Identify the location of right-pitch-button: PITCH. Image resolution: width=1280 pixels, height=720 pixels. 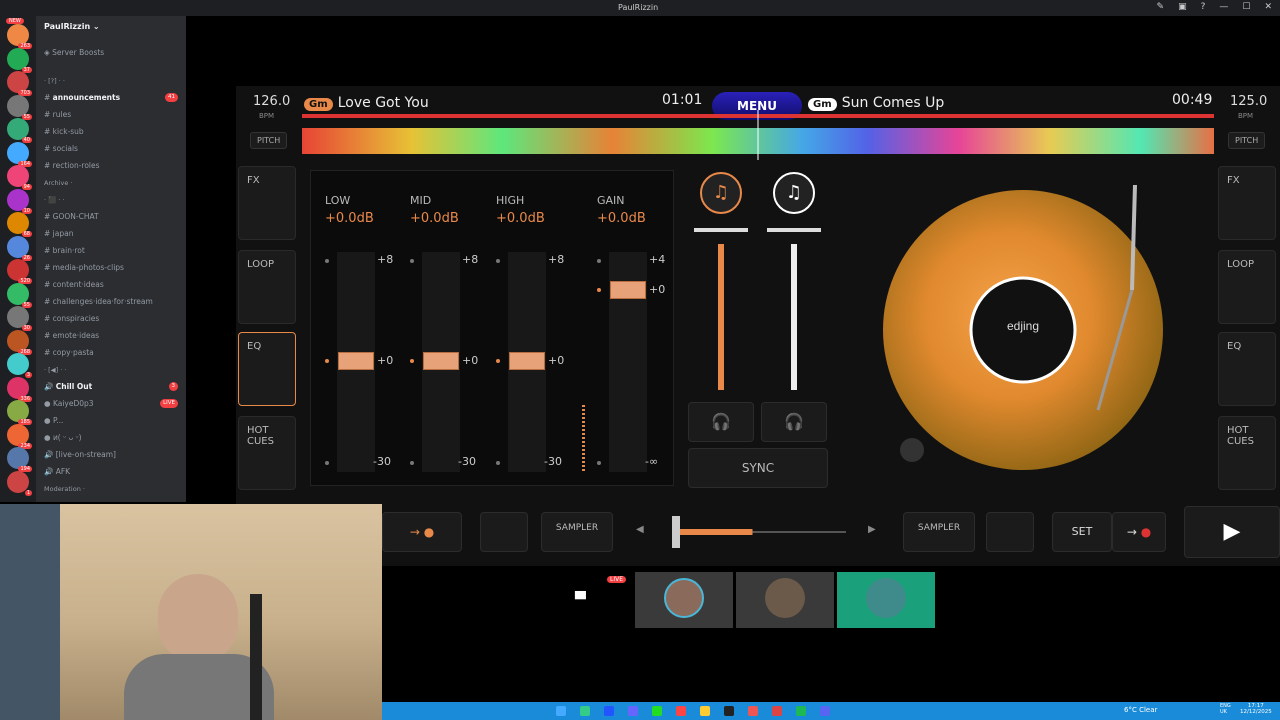
(1247, 140).